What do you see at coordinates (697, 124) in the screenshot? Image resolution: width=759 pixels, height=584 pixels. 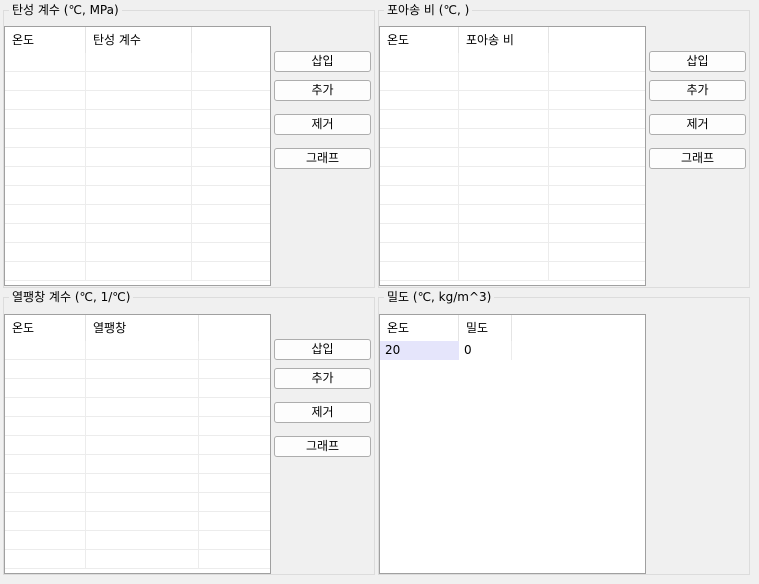 I see `poisson-remove-button: 제거` at bounding box center [697, 124].